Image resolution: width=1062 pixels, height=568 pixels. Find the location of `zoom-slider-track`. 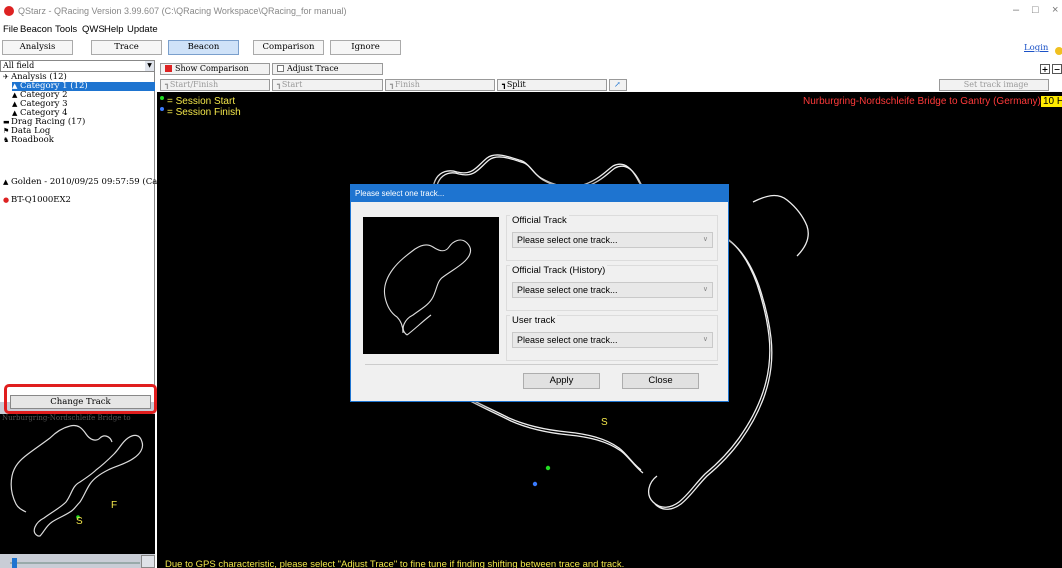

zoom-slider-track is located at coordinates (75, 563).